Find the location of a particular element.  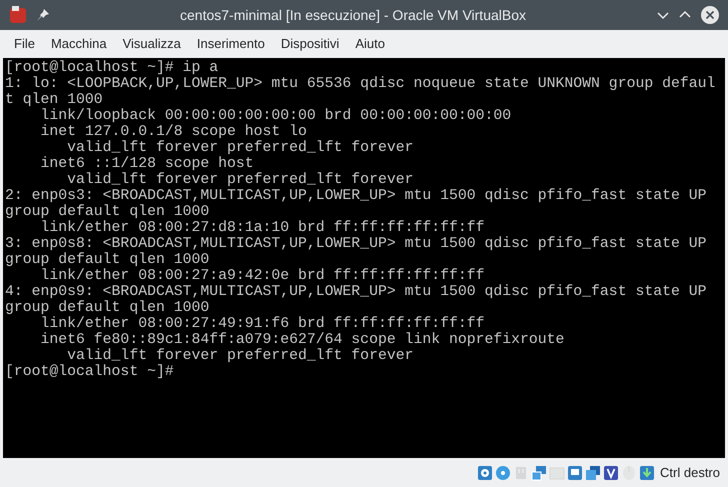

console-line: 4: enp0s9: <BROADCAST,MULTICAST,UP,LOWER_UP> mtu 1500 qdisc pfifo_fast state UP is located at coordinates (356, 292).